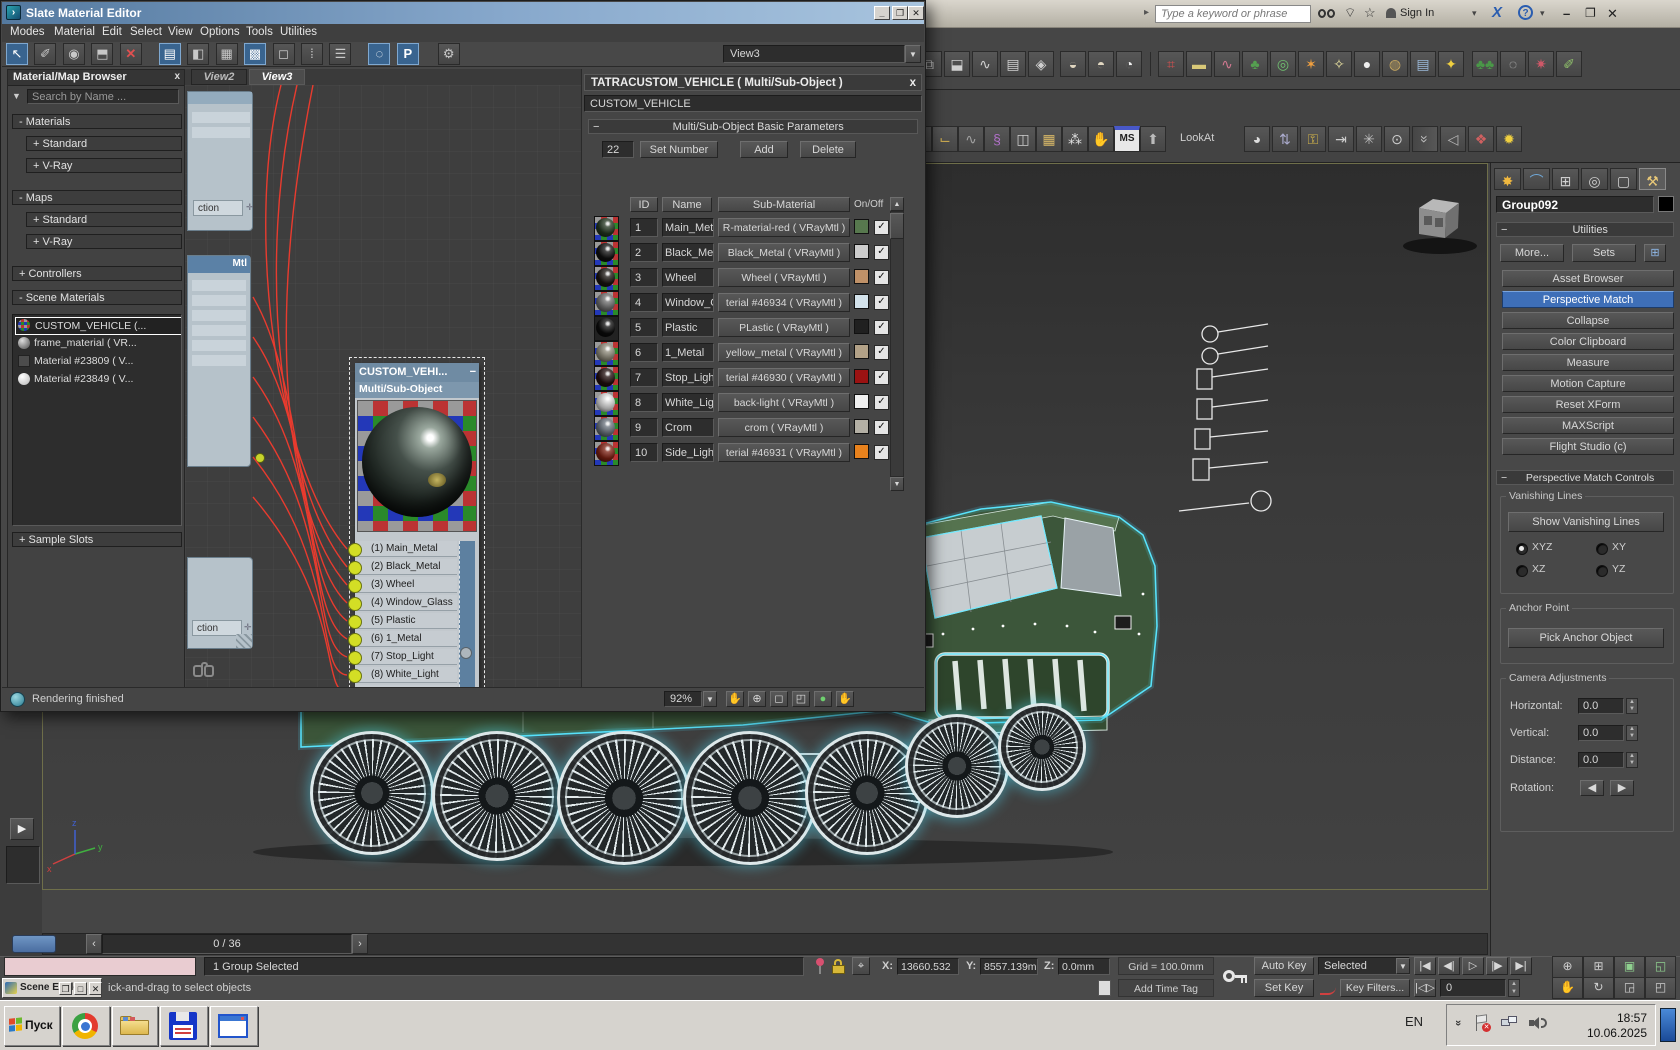 The height and width of the screenshot is (1050, 1680). Describe the element at coordinates (1586, 638) in the screenshot. I see `pick-anchor-object-button: Pick Anchor Object` at that location.